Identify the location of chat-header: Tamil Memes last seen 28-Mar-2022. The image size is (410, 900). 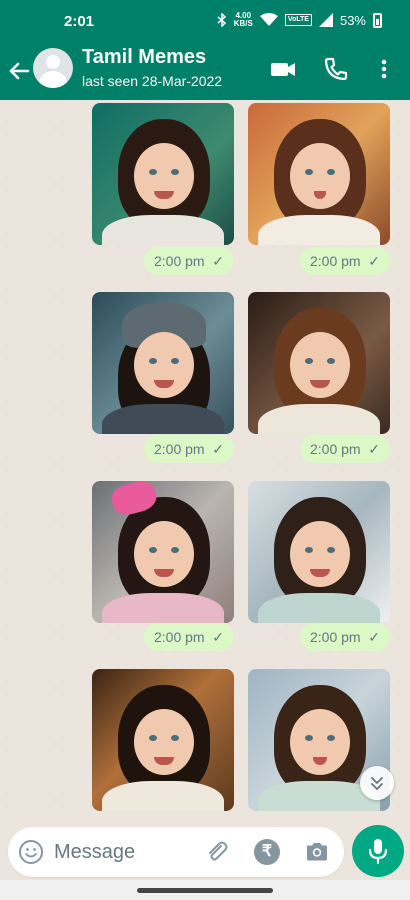
(205, 72).